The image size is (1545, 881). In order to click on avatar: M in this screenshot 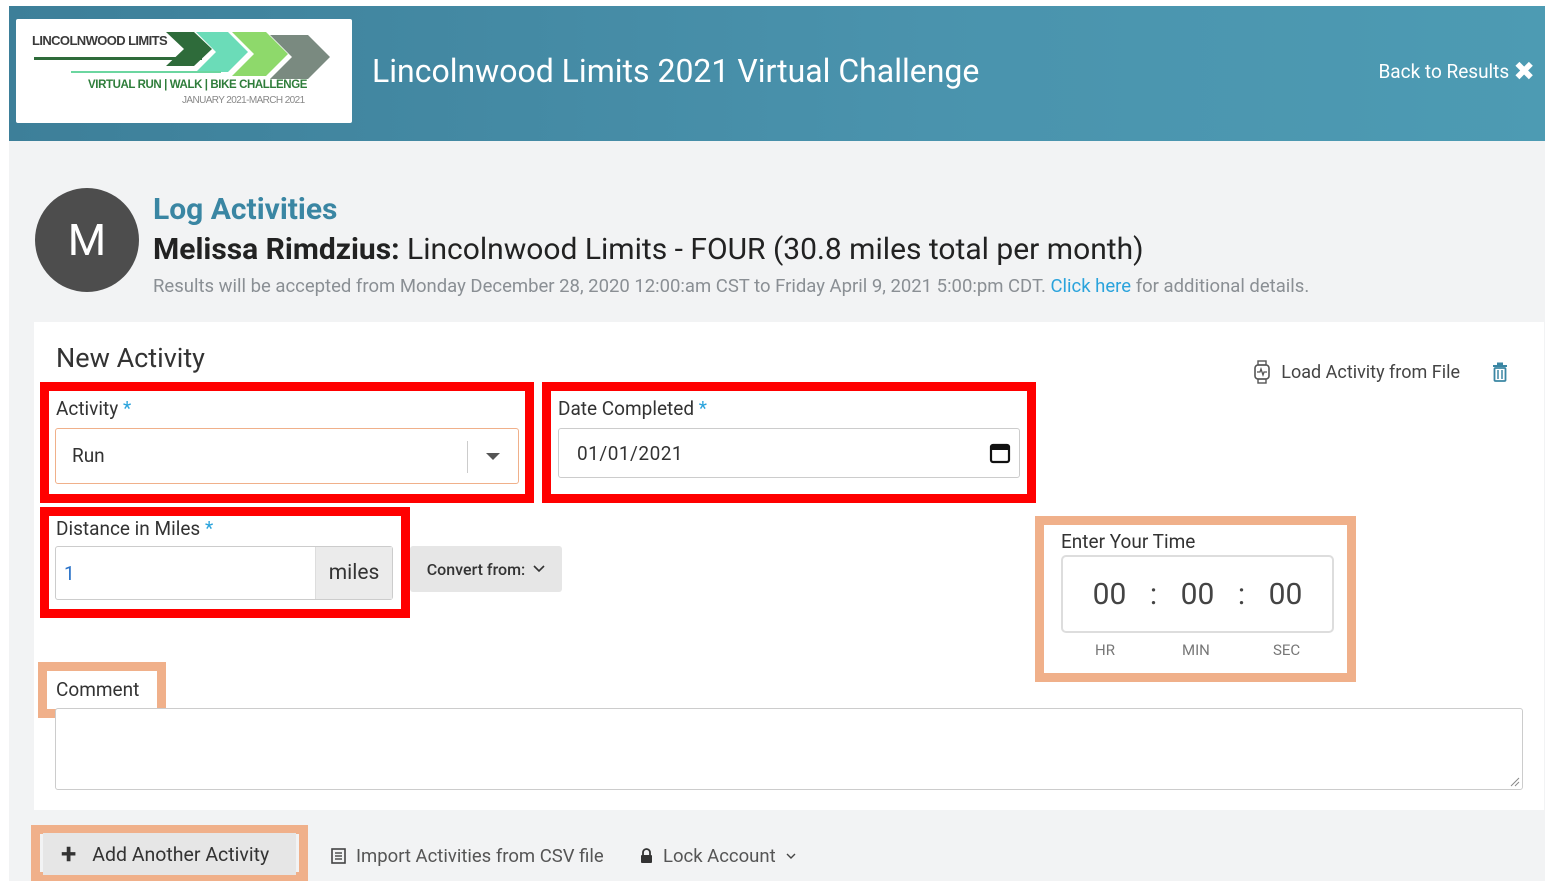, I will do `click(87, 240)`.